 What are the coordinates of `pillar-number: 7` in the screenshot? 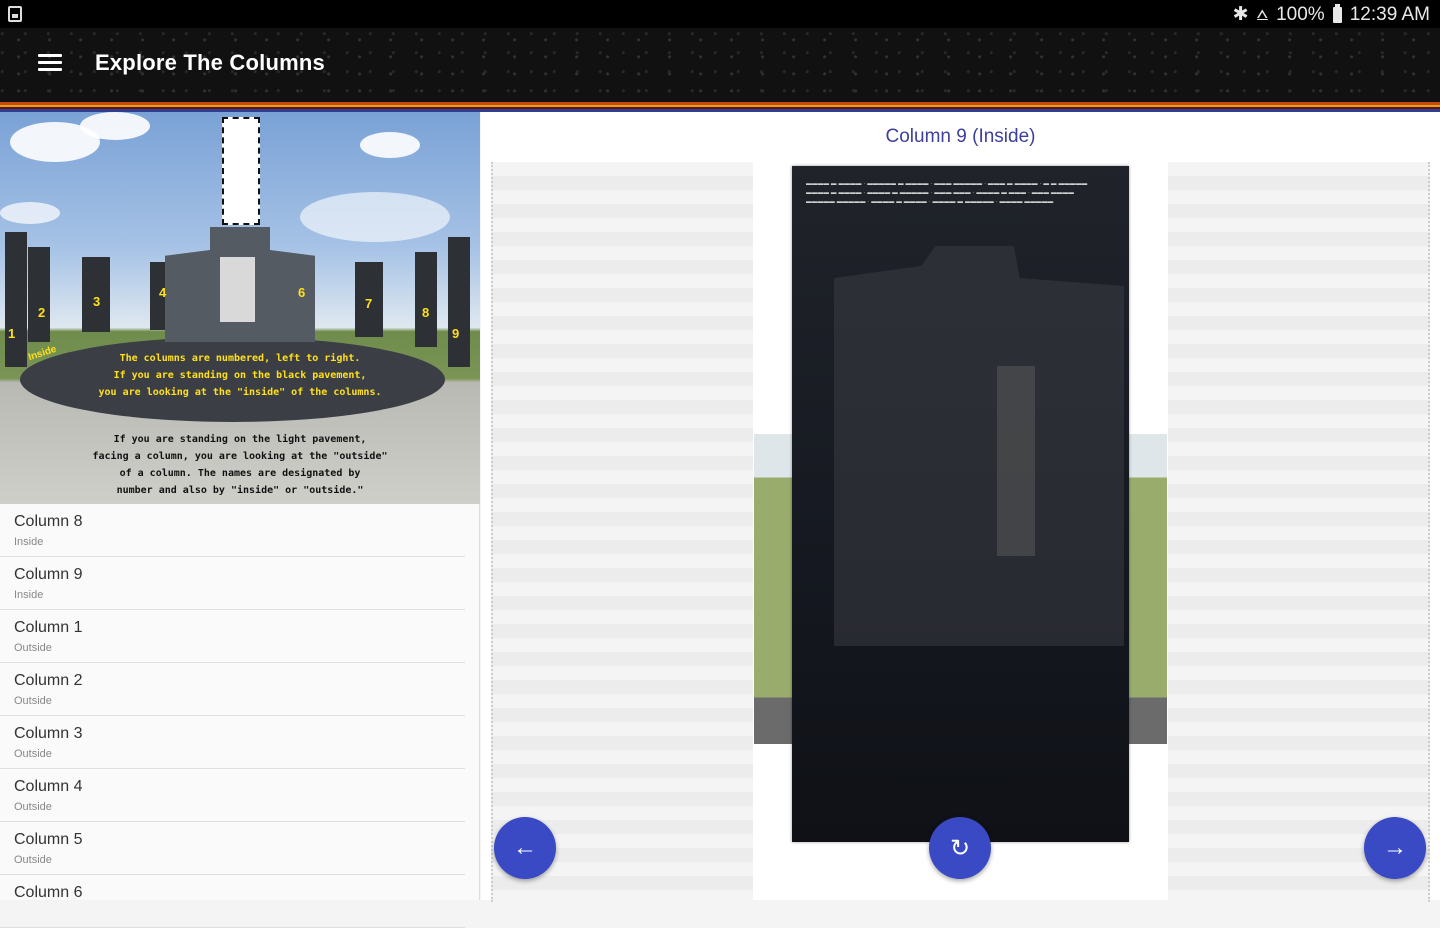 It's located at (369, 303).